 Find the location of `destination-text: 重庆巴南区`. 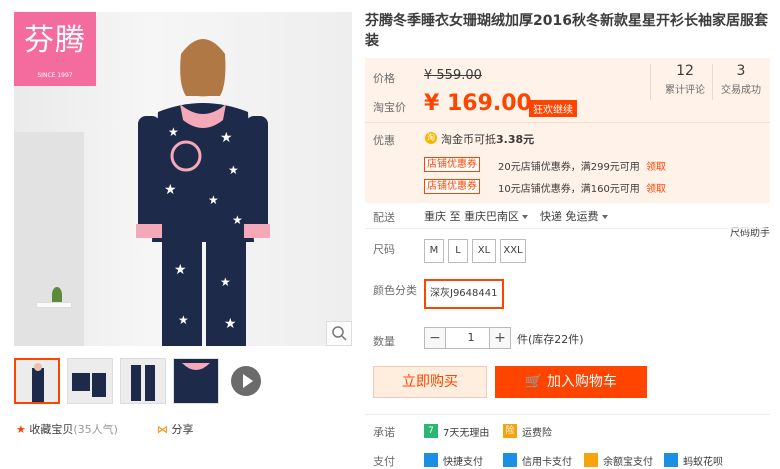

destination-text: 重庆巴南区 is located at coordinates (491, 216).